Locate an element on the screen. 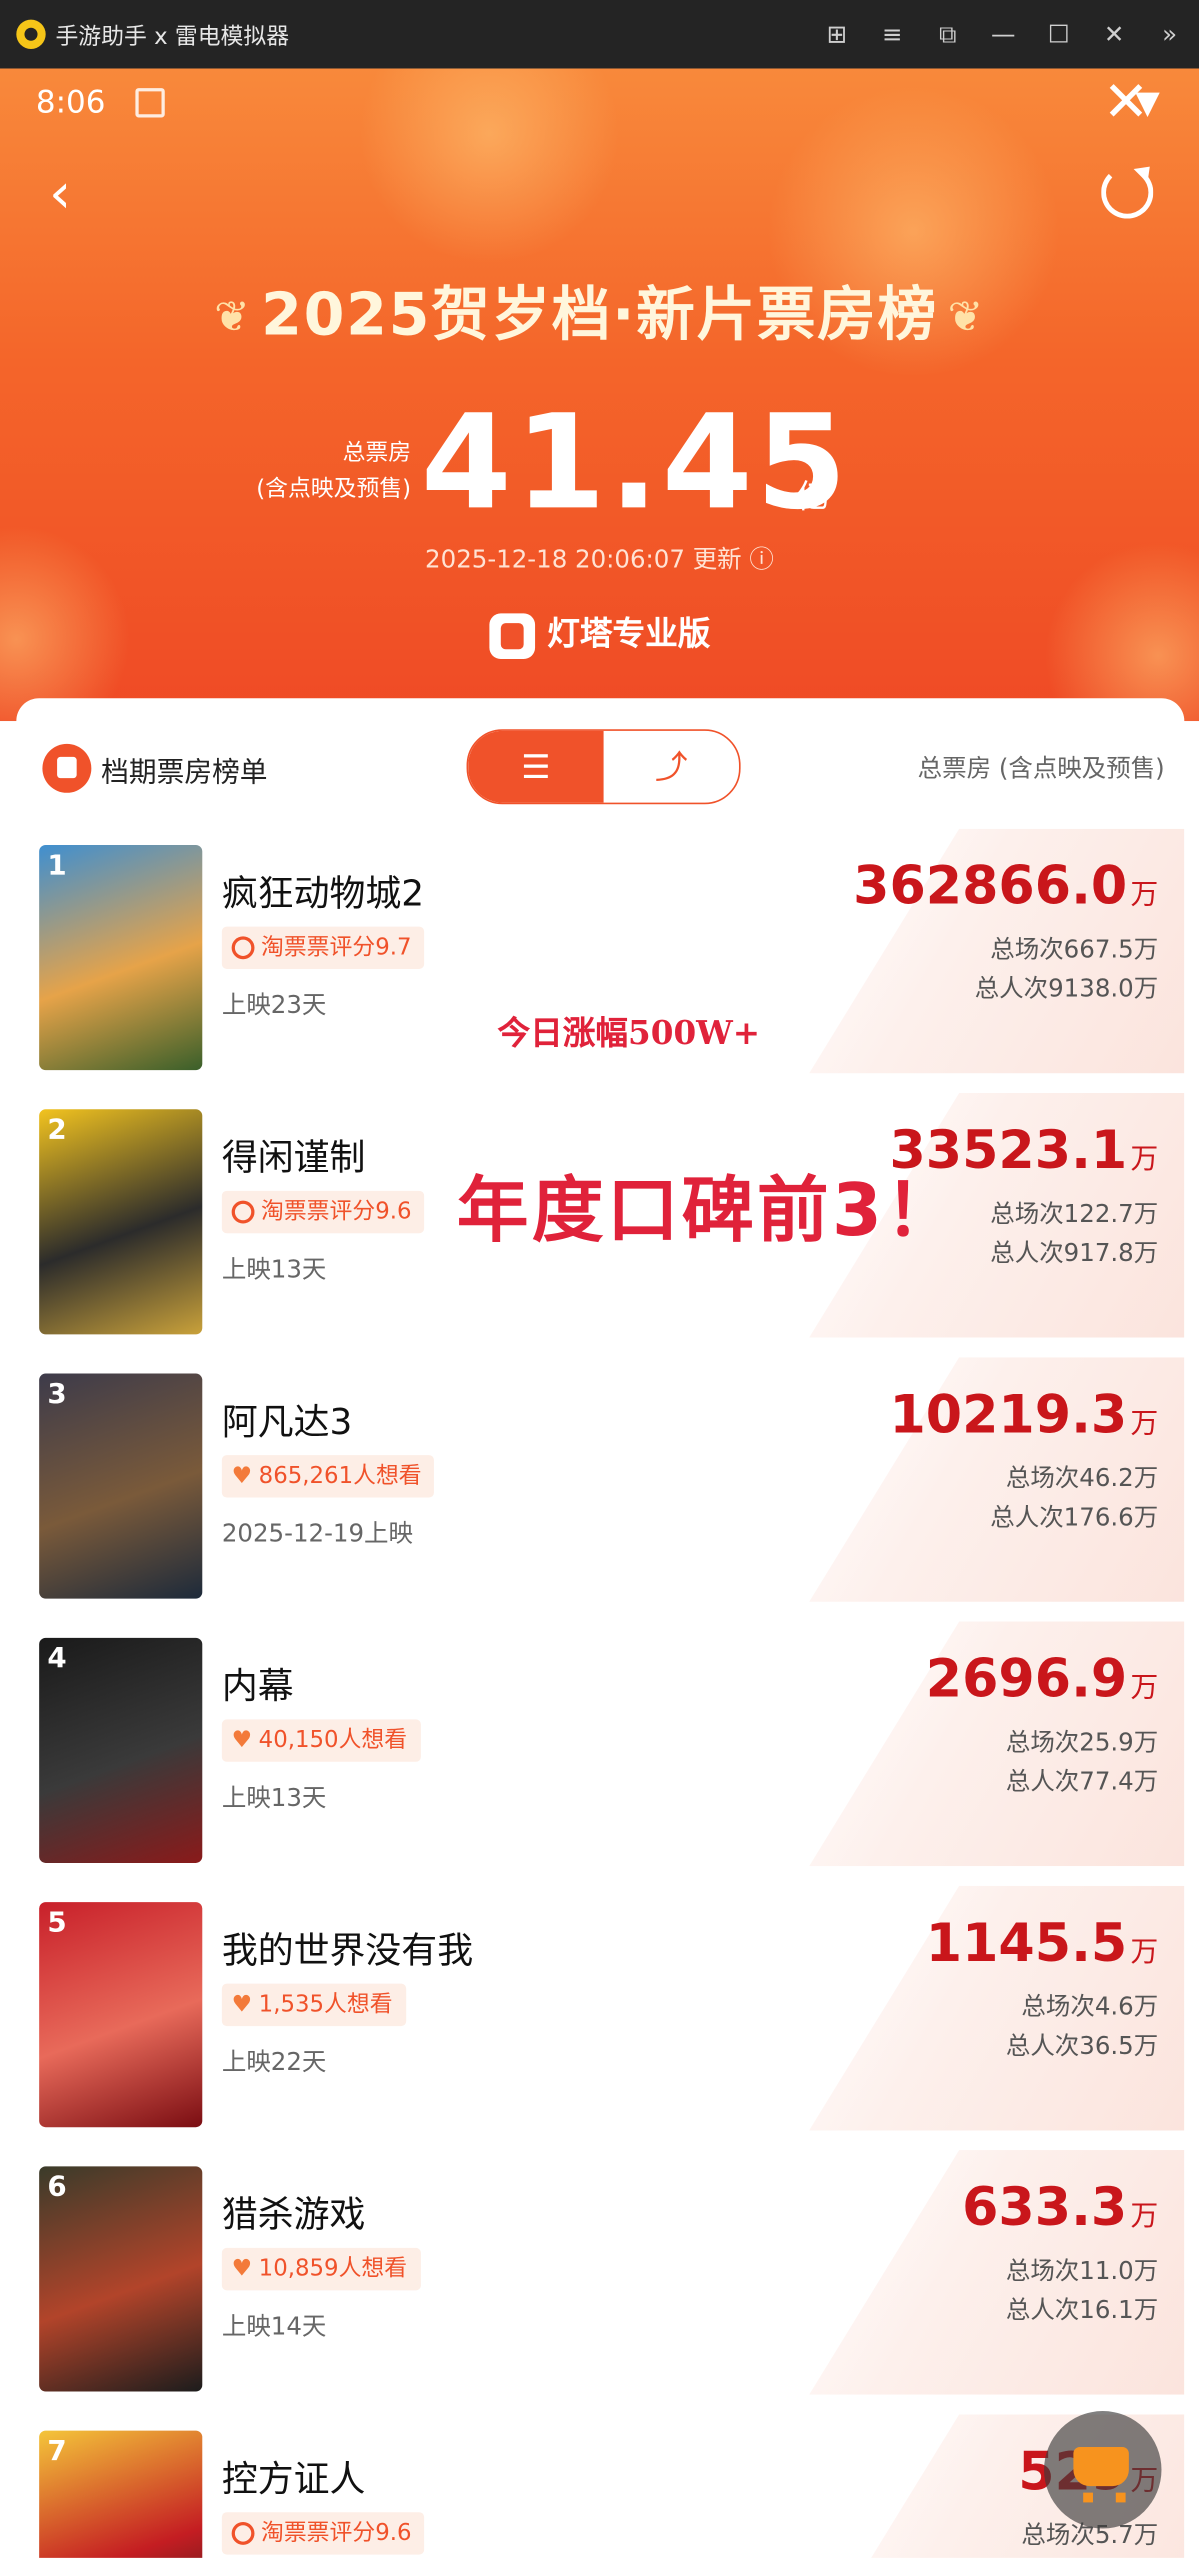  total-sessions: 总场次46.2万 is located at coordinates (1082, 1478).